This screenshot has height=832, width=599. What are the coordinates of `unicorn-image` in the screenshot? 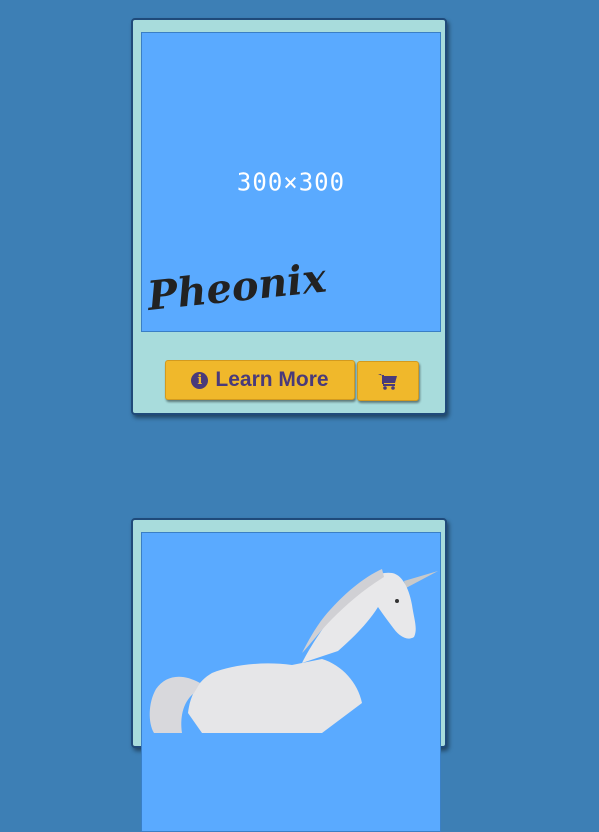 It's located at (293, 651).